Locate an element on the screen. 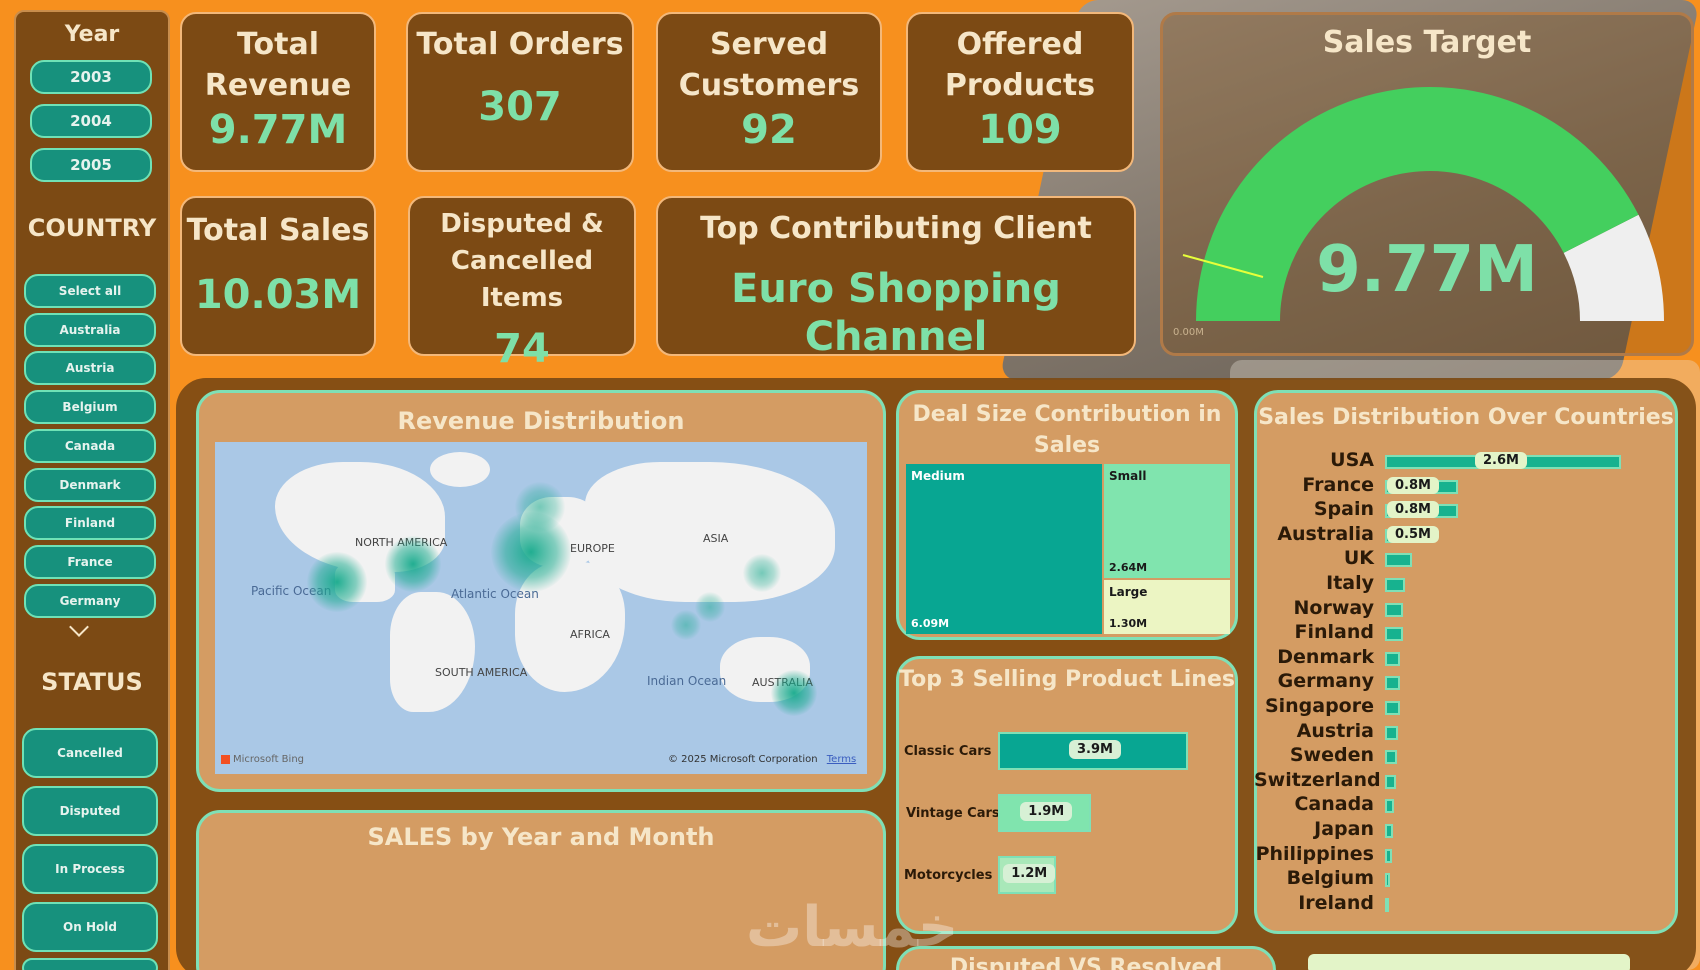  country-label: Australia is located at coordinates (1325, 533).